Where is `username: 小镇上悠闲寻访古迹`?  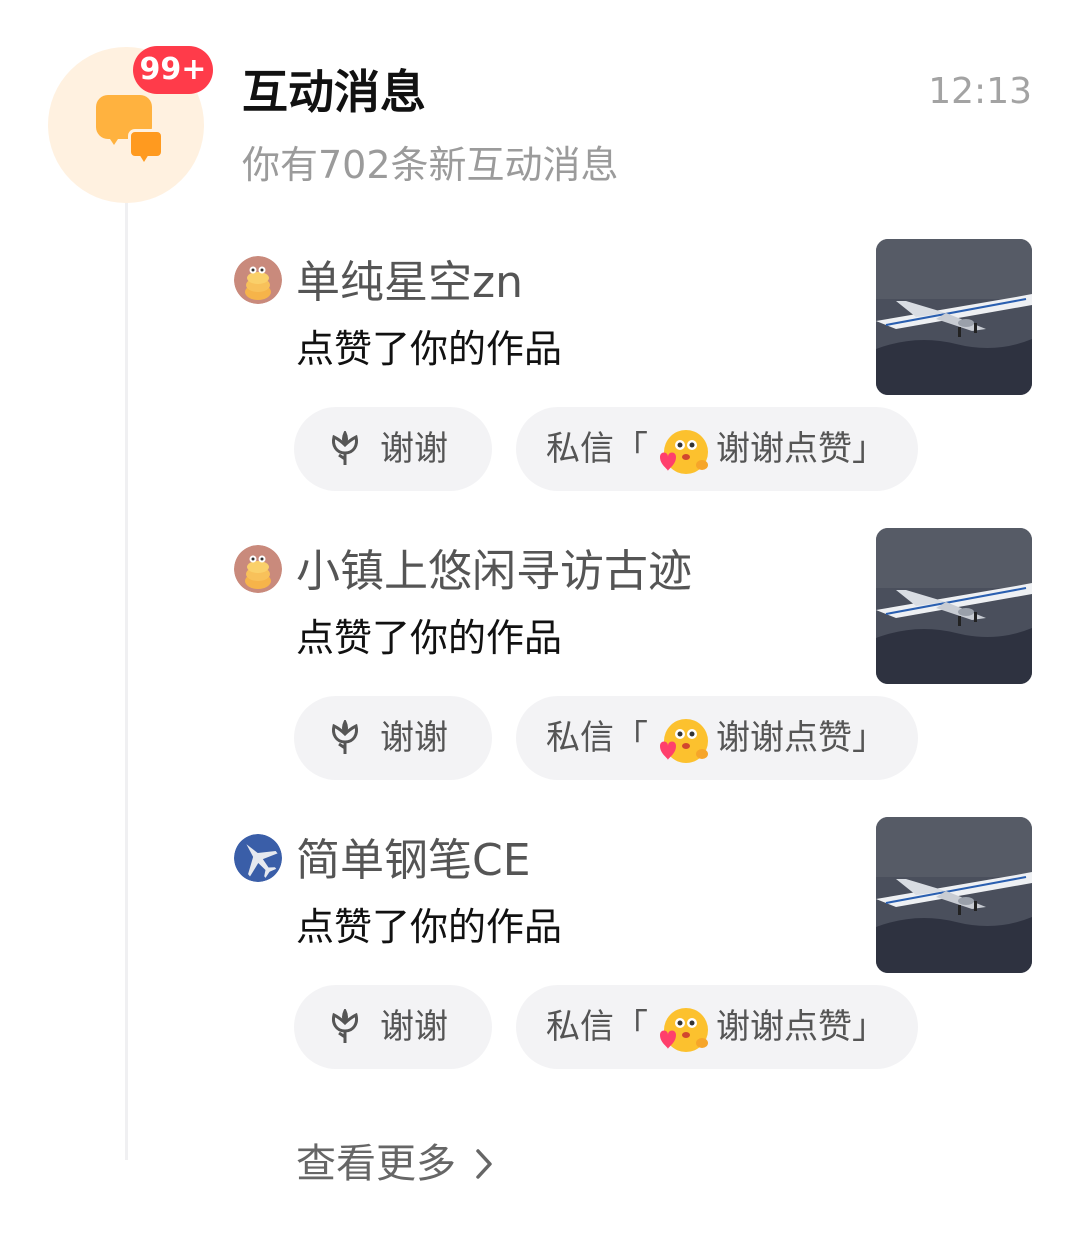 username: 小镇上悠闲寻访古迹 is located at coordinates (494, 572).